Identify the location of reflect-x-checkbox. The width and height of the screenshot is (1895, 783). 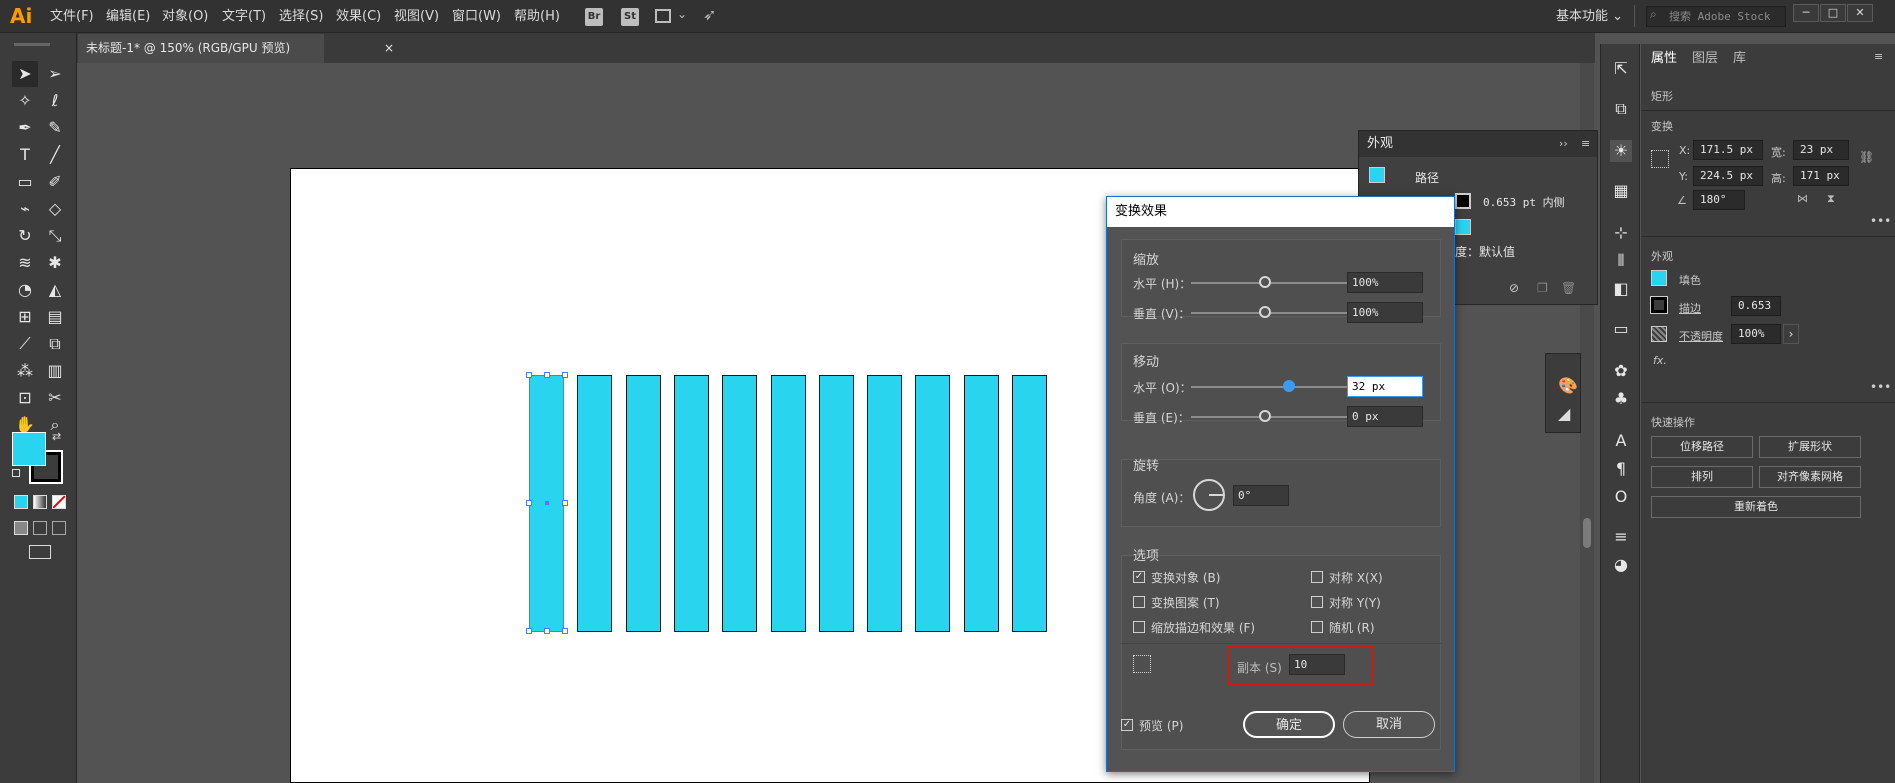
(1317, 577).